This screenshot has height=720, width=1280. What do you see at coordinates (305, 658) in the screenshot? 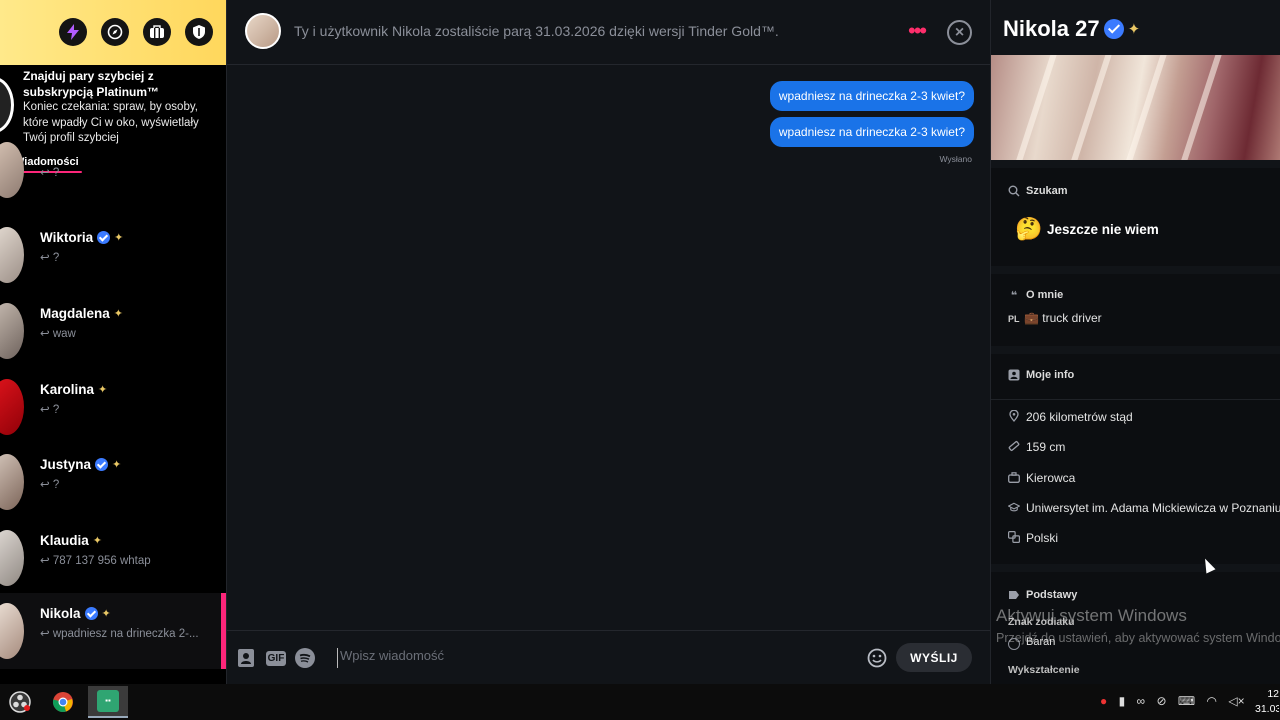
I see `spotify-button` at bounding box center [305, 658].